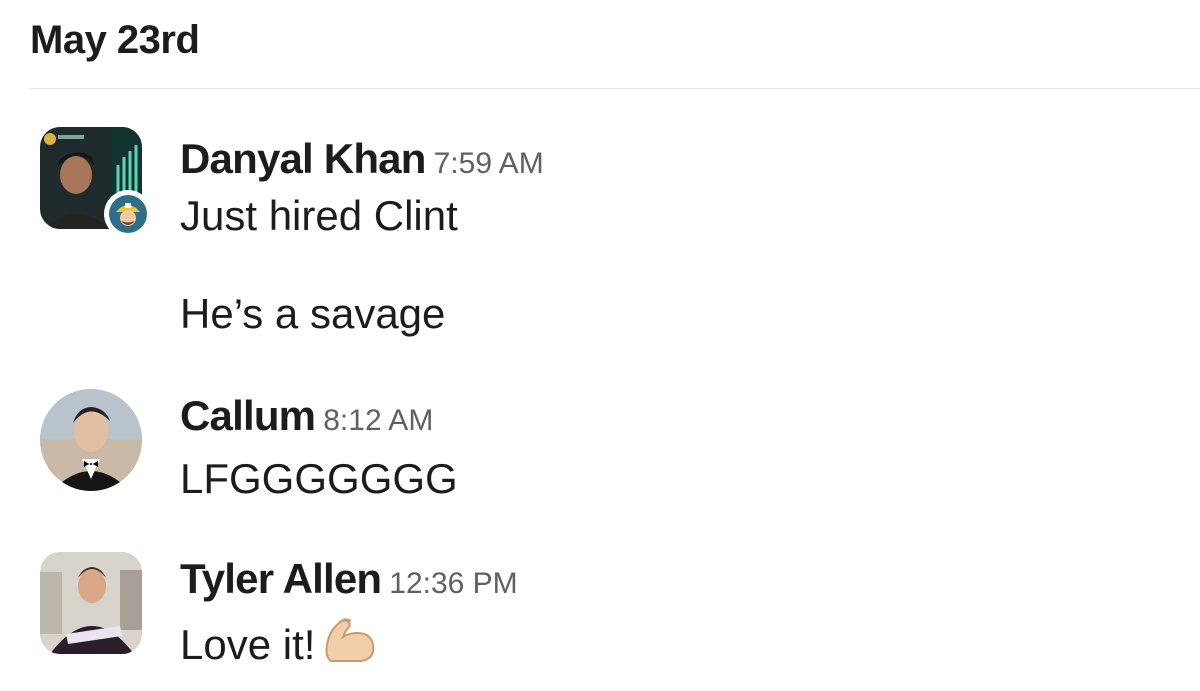 This screenshot has width=1200, height=691. I want to click on sender-name: Danyal Khan, so click(303, 158).